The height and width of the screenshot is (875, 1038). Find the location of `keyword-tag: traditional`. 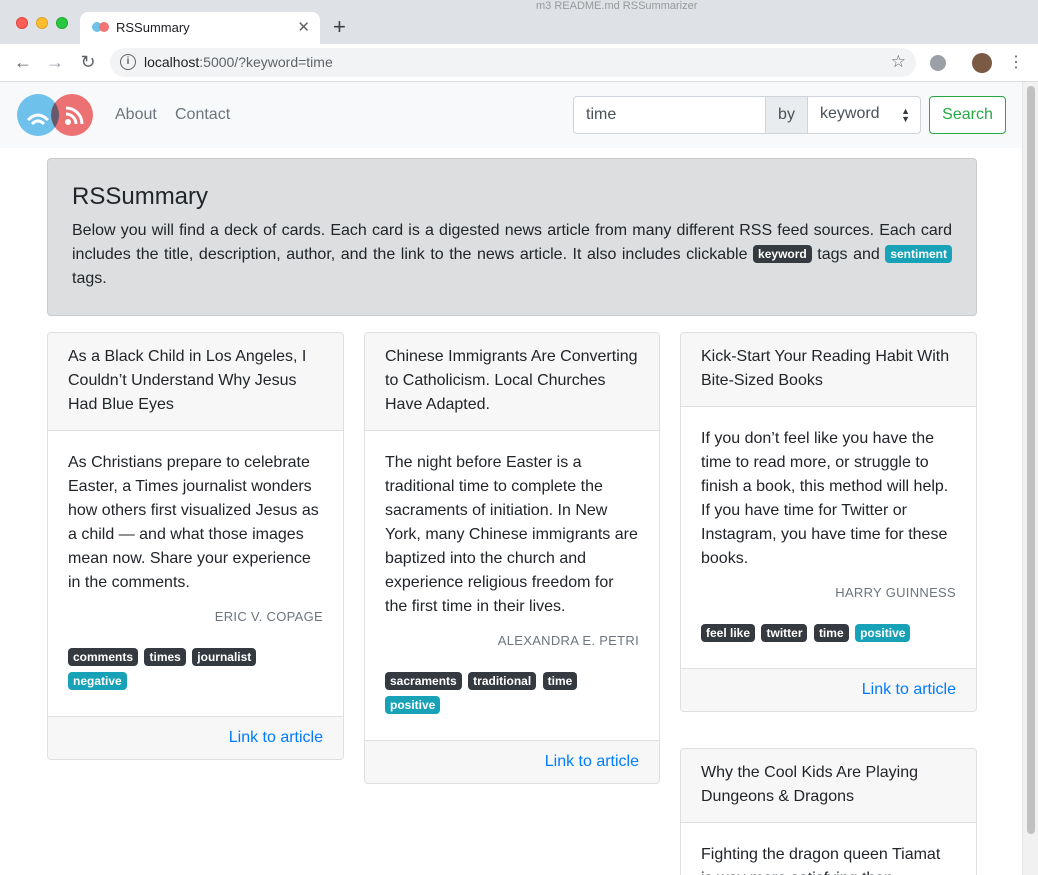

keyword-tag: traditional is located at coordinates (502, 681).